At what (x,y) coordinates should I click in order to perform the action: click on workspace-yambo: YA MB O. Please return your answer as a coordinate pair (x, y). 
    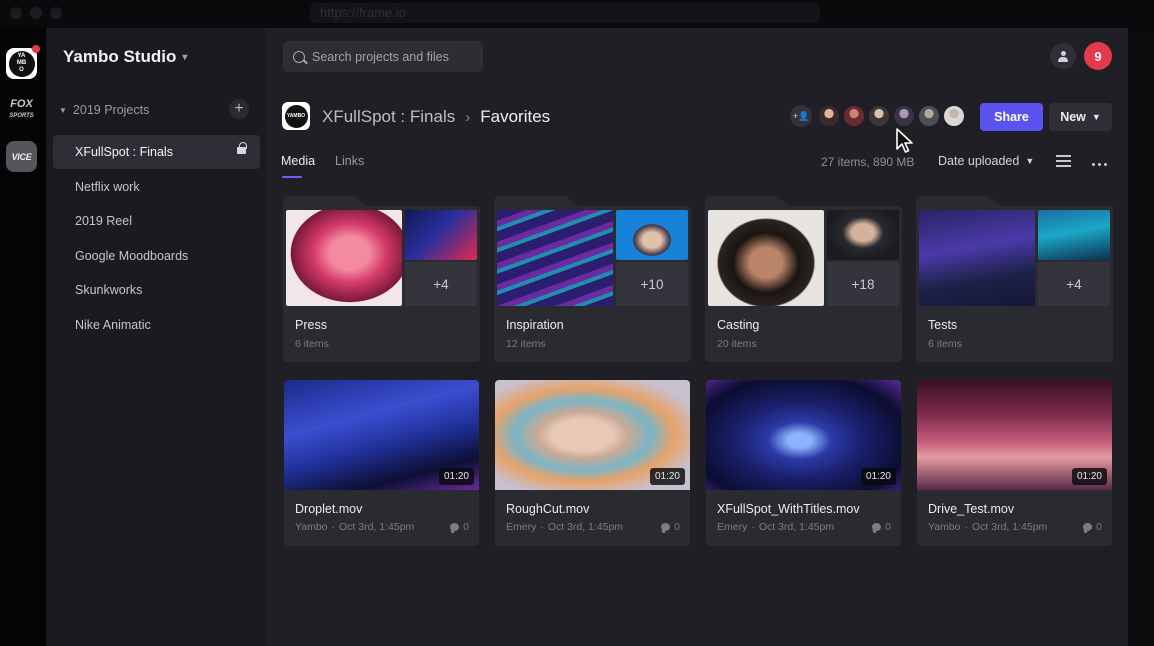
    Looking at the image, I should click on (23, 62).